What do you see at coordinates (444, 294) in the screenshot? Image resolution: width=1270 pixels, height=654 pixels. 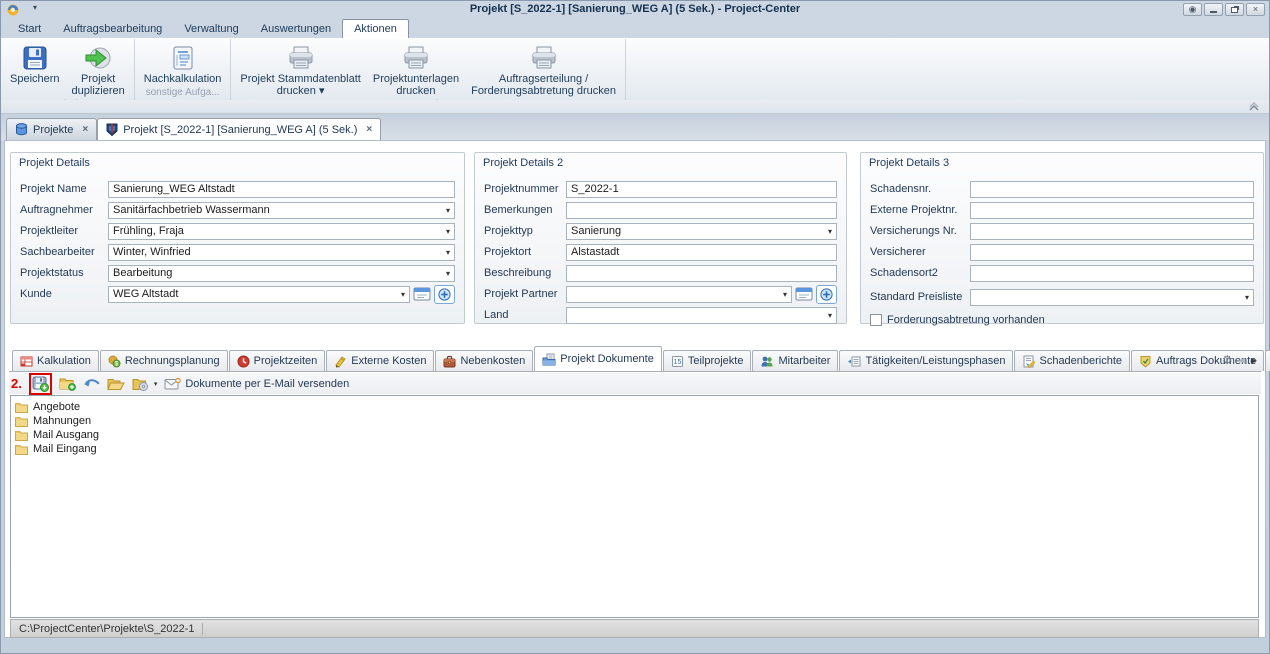 I see `kunde-add-button` at bounding box center [444, 294].